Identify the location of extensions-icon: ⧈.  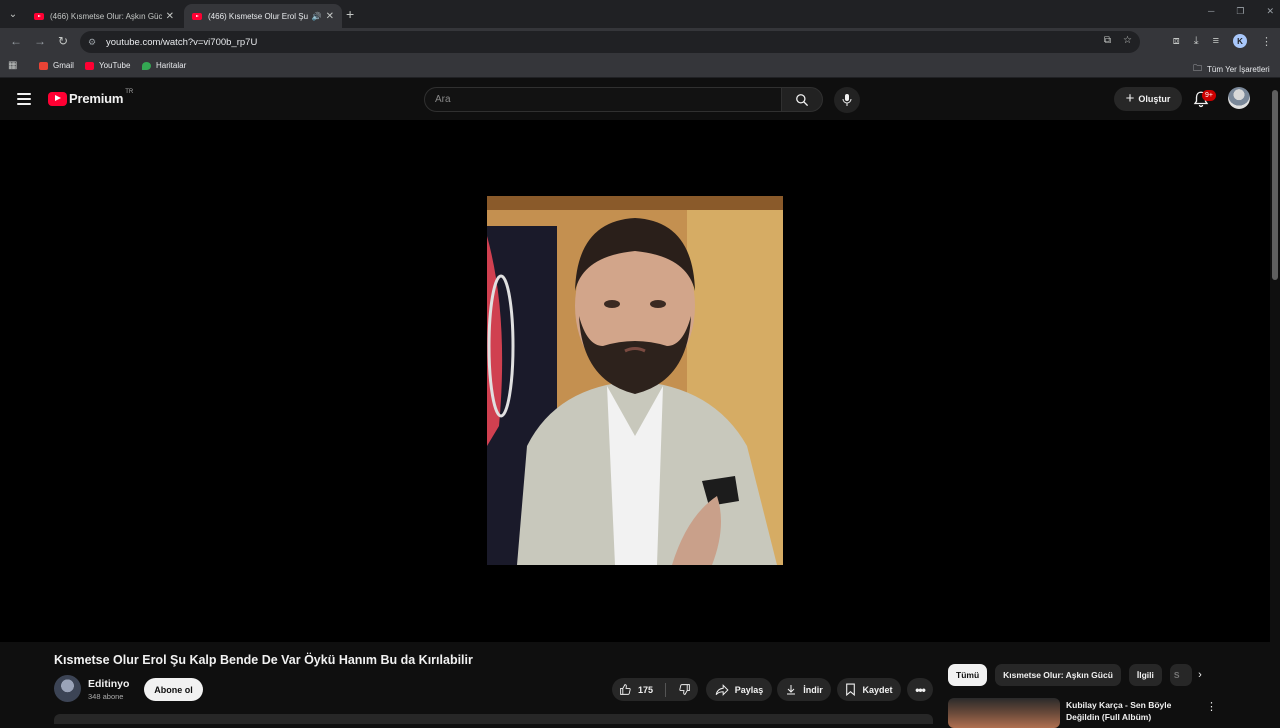
(1176, 41).